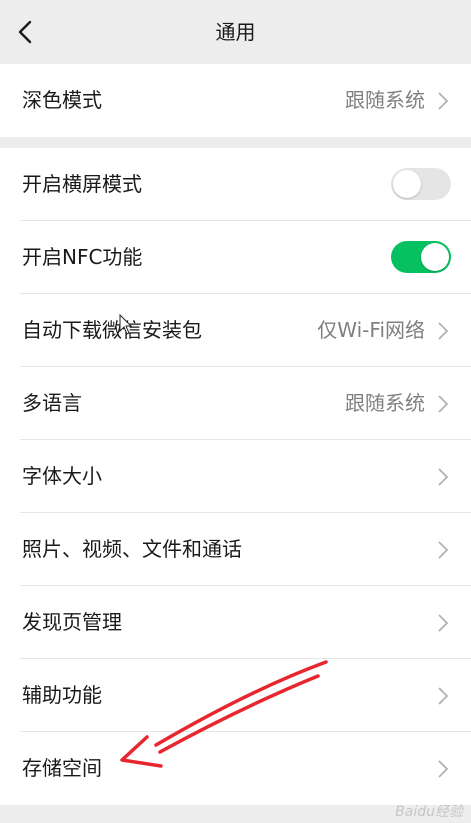 This screenshot has width=471, height=823. I want to click on row-landscape-mode: 开启横屏模式, so click(235, 184).